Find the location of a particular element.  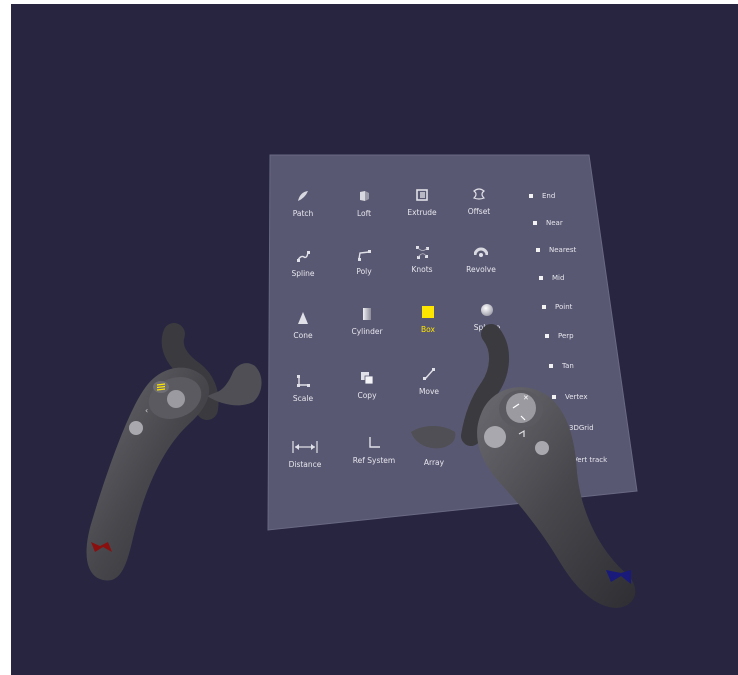

close-icon: ✕ is located at coordinates (526, 398).